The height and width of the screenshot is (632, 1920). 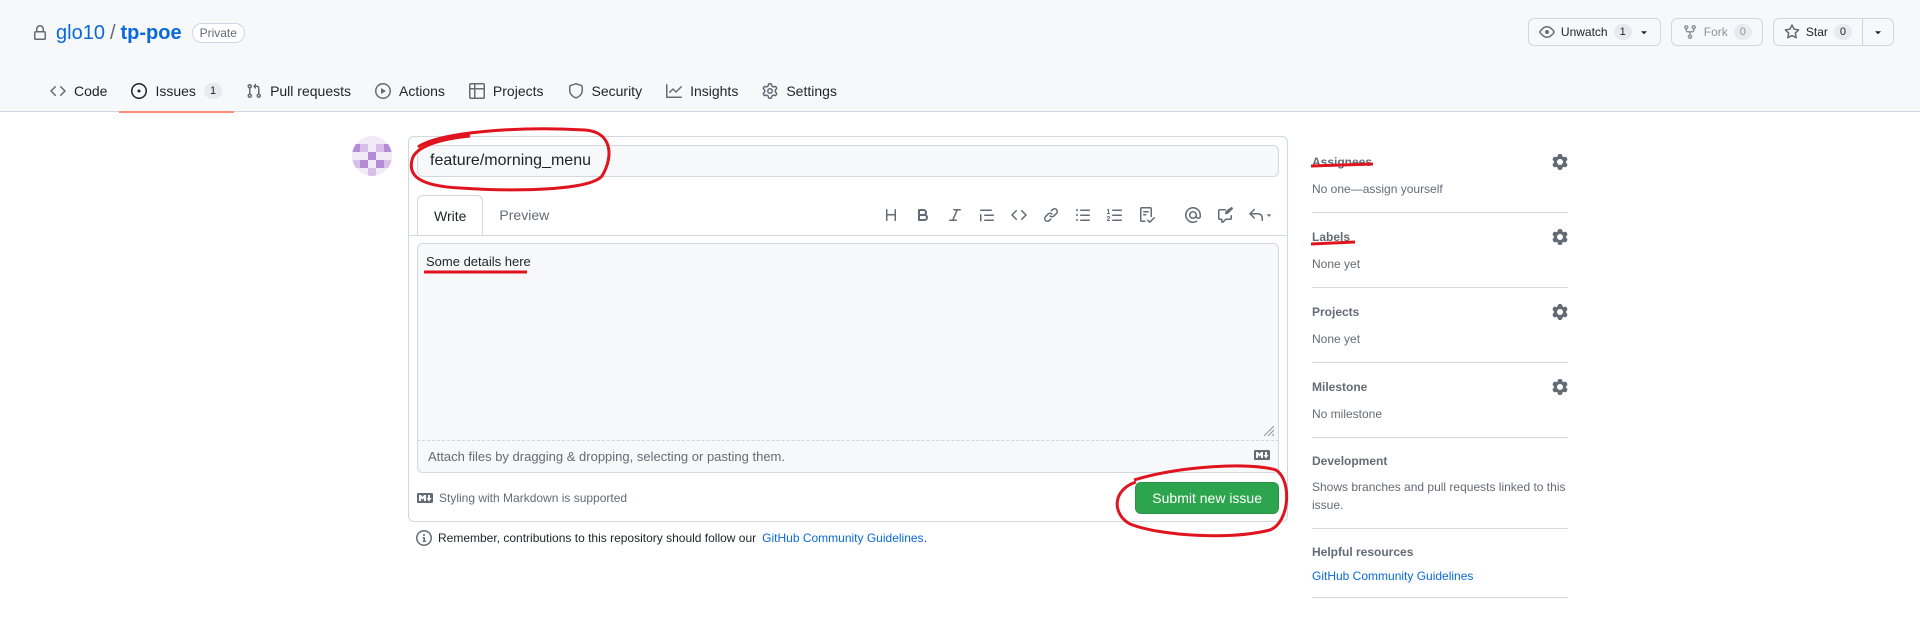 I want to click on resize-handle-icon, so click(x=1269, y=431).